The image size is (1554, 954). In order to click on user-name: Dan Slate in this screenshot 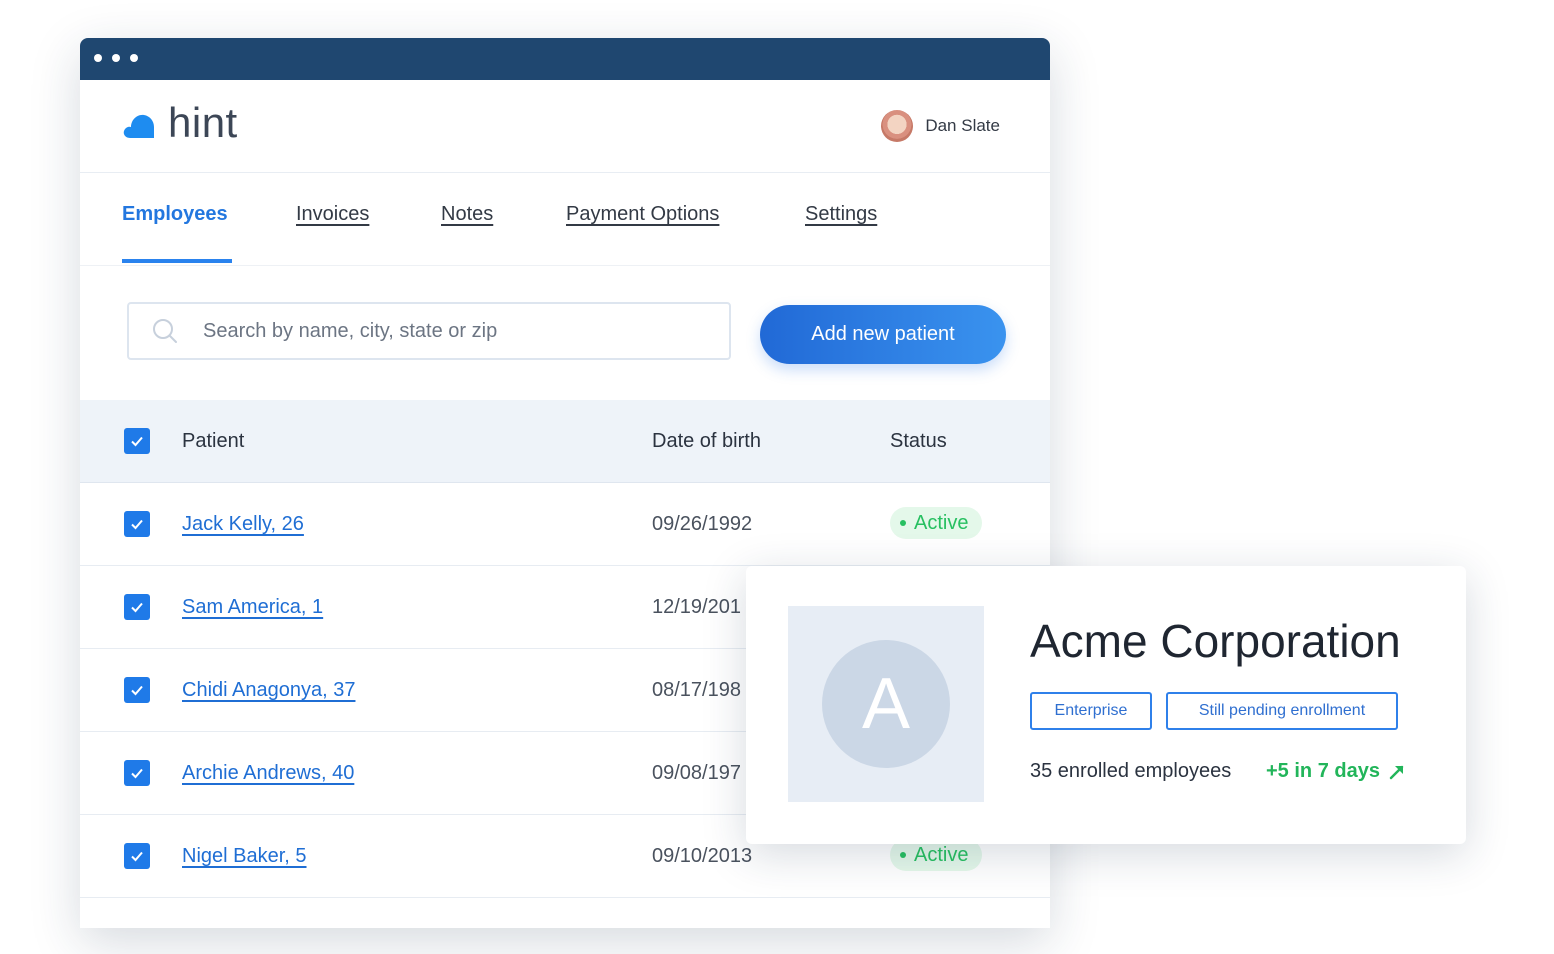, I will do `click(962, 125)`.